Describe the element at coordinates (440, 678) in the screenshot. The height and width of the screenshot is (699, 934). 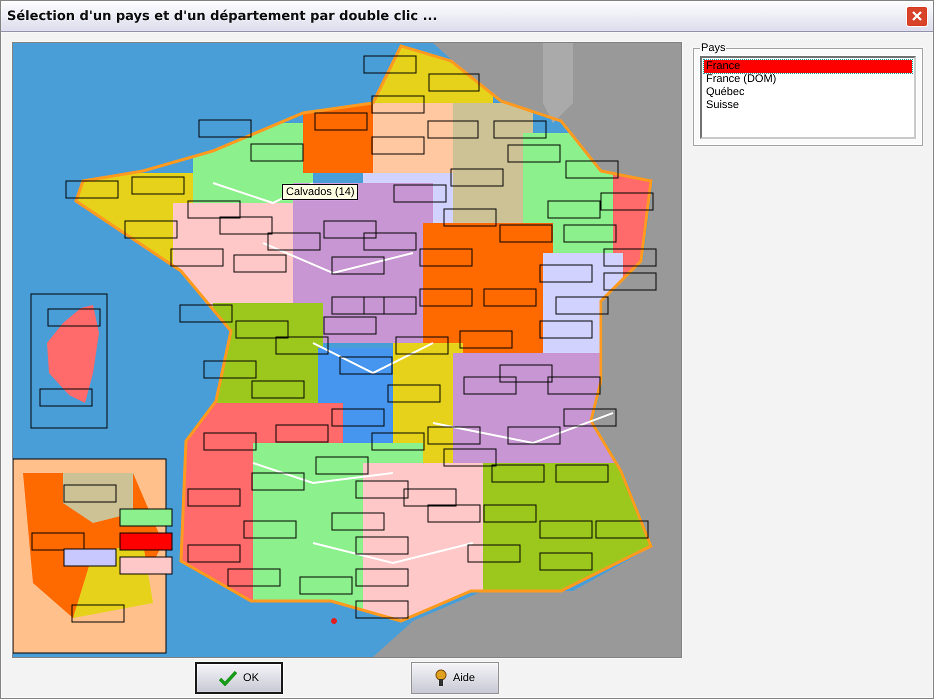
I see `lightbulb-icon` at that location.